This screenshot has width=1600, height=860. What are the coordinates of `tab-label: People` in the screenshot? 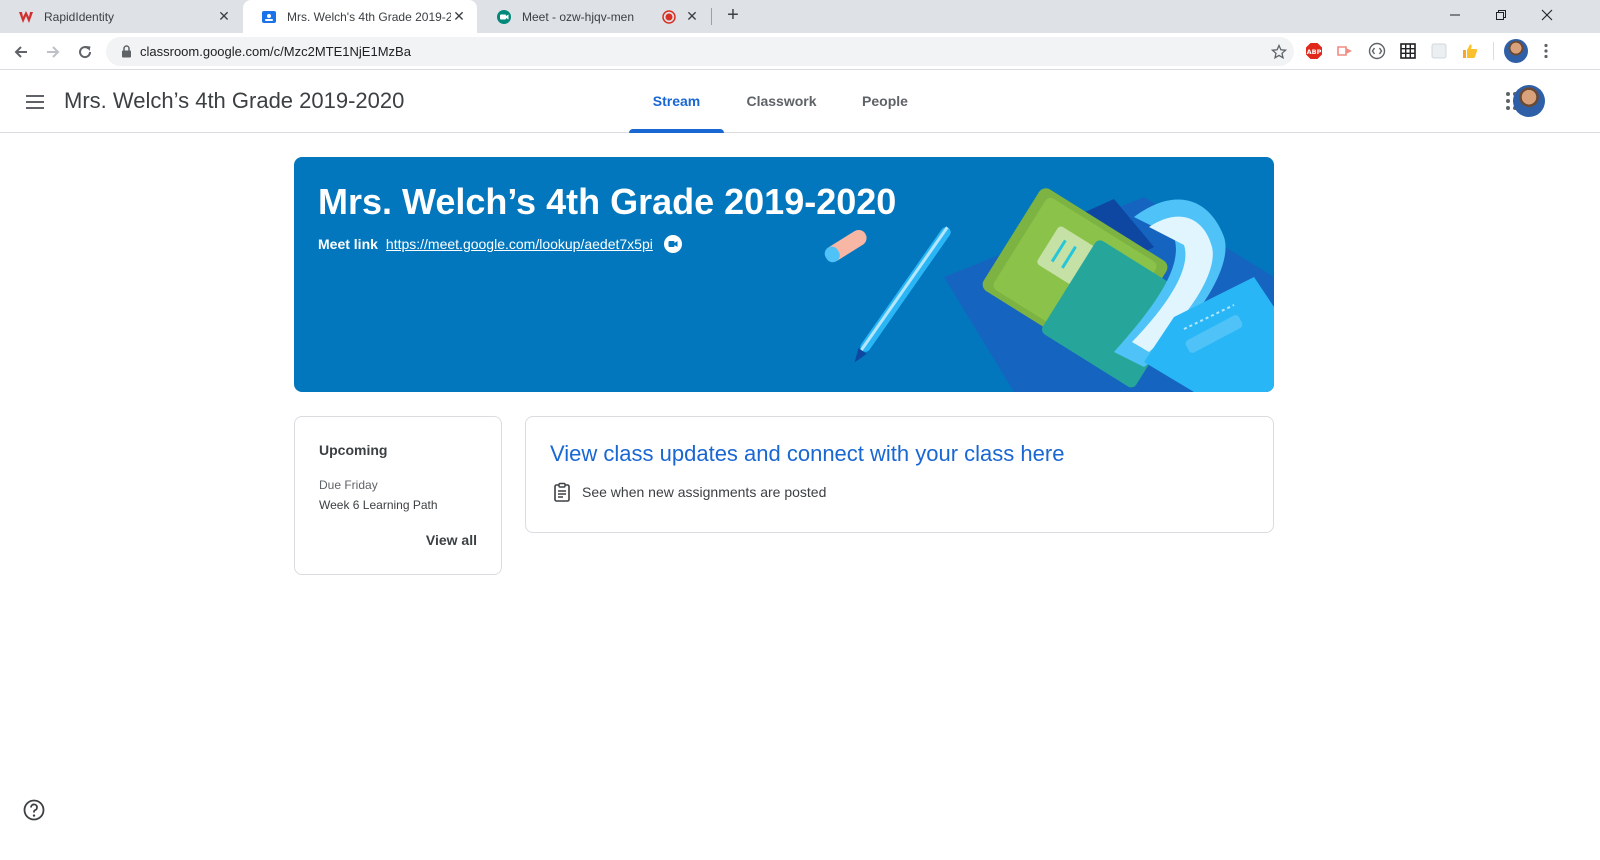 It's located at (885, 101).